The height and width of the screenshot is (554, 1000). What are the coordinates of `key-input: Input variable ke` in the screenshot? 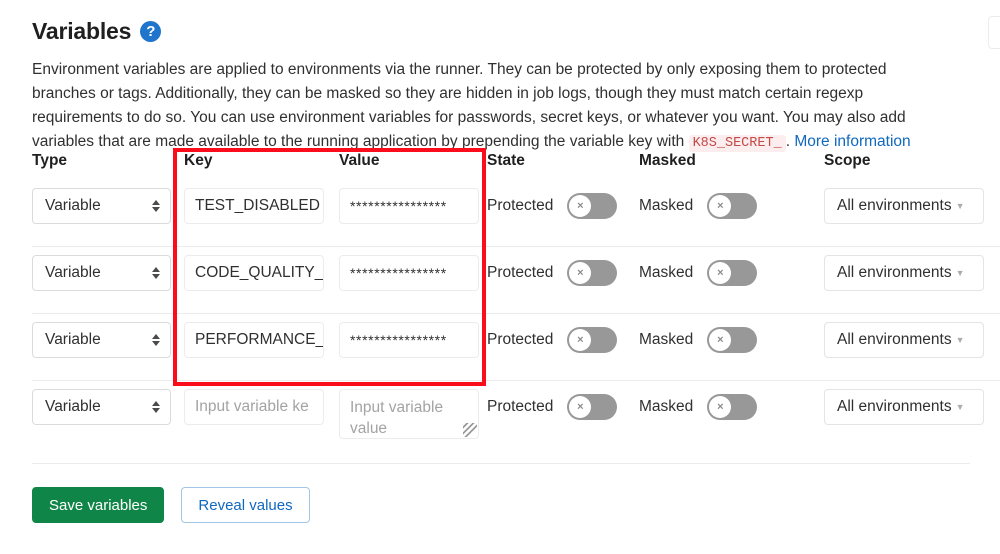 It's located at (254, 407).